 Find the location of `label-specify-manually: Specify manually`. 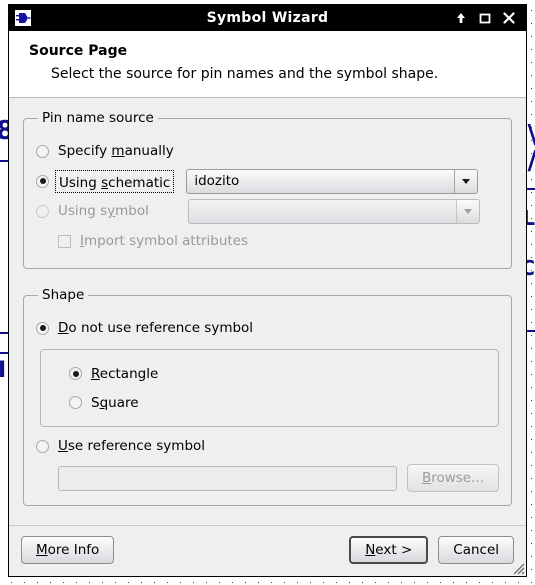

label-specify-manually: Specify manually is located at coordinates (116, 151).